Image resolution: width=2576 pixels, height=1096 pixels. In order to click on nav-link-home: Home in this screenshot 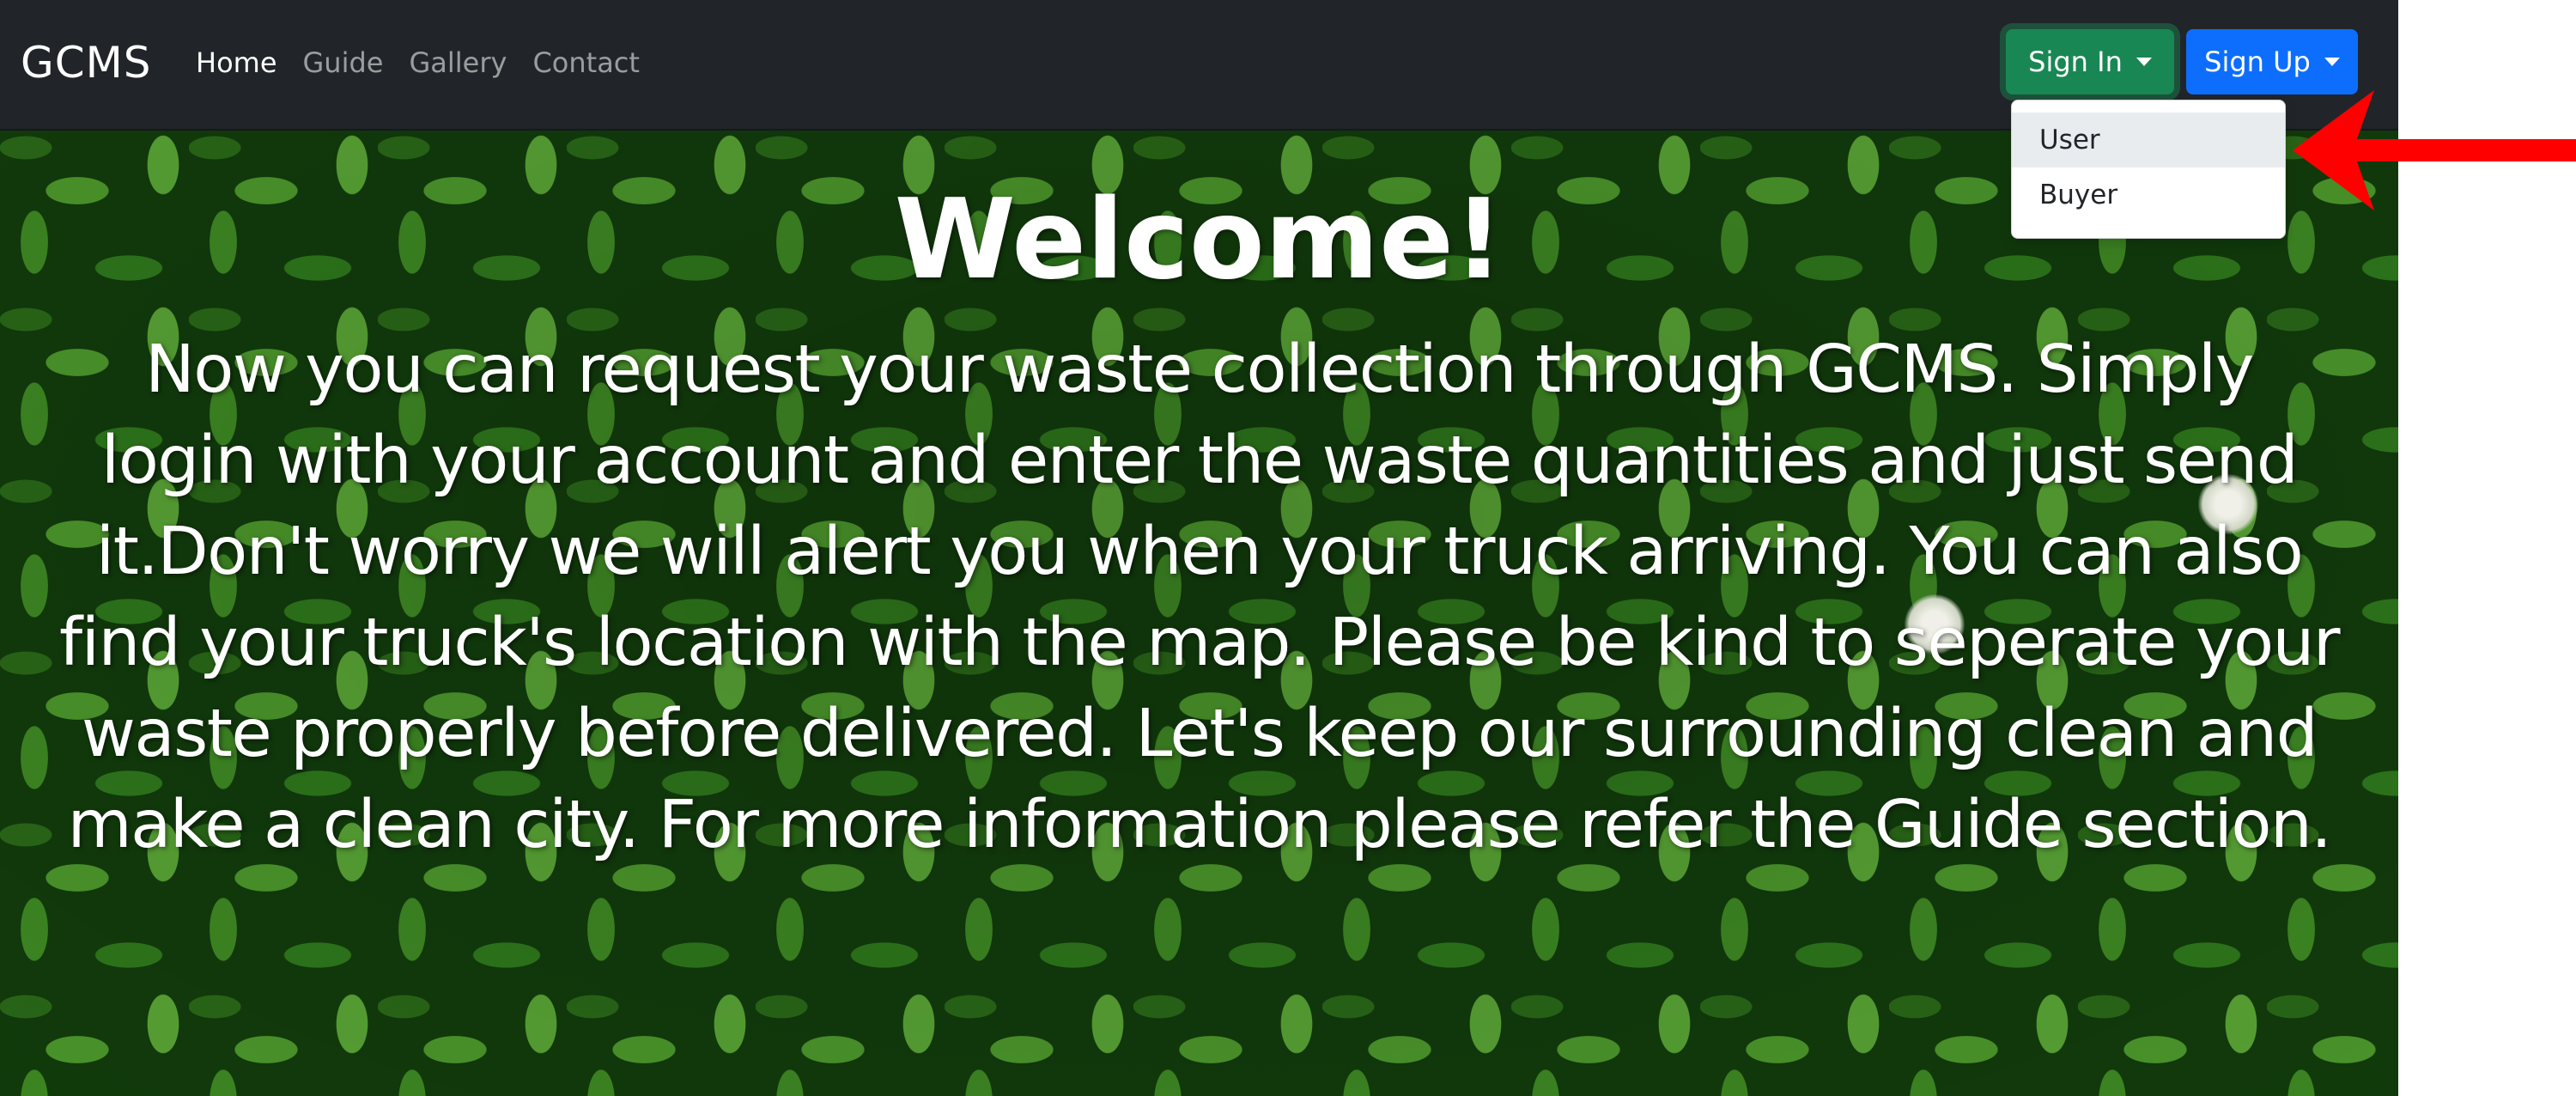, I will do `click(237, 62)`.